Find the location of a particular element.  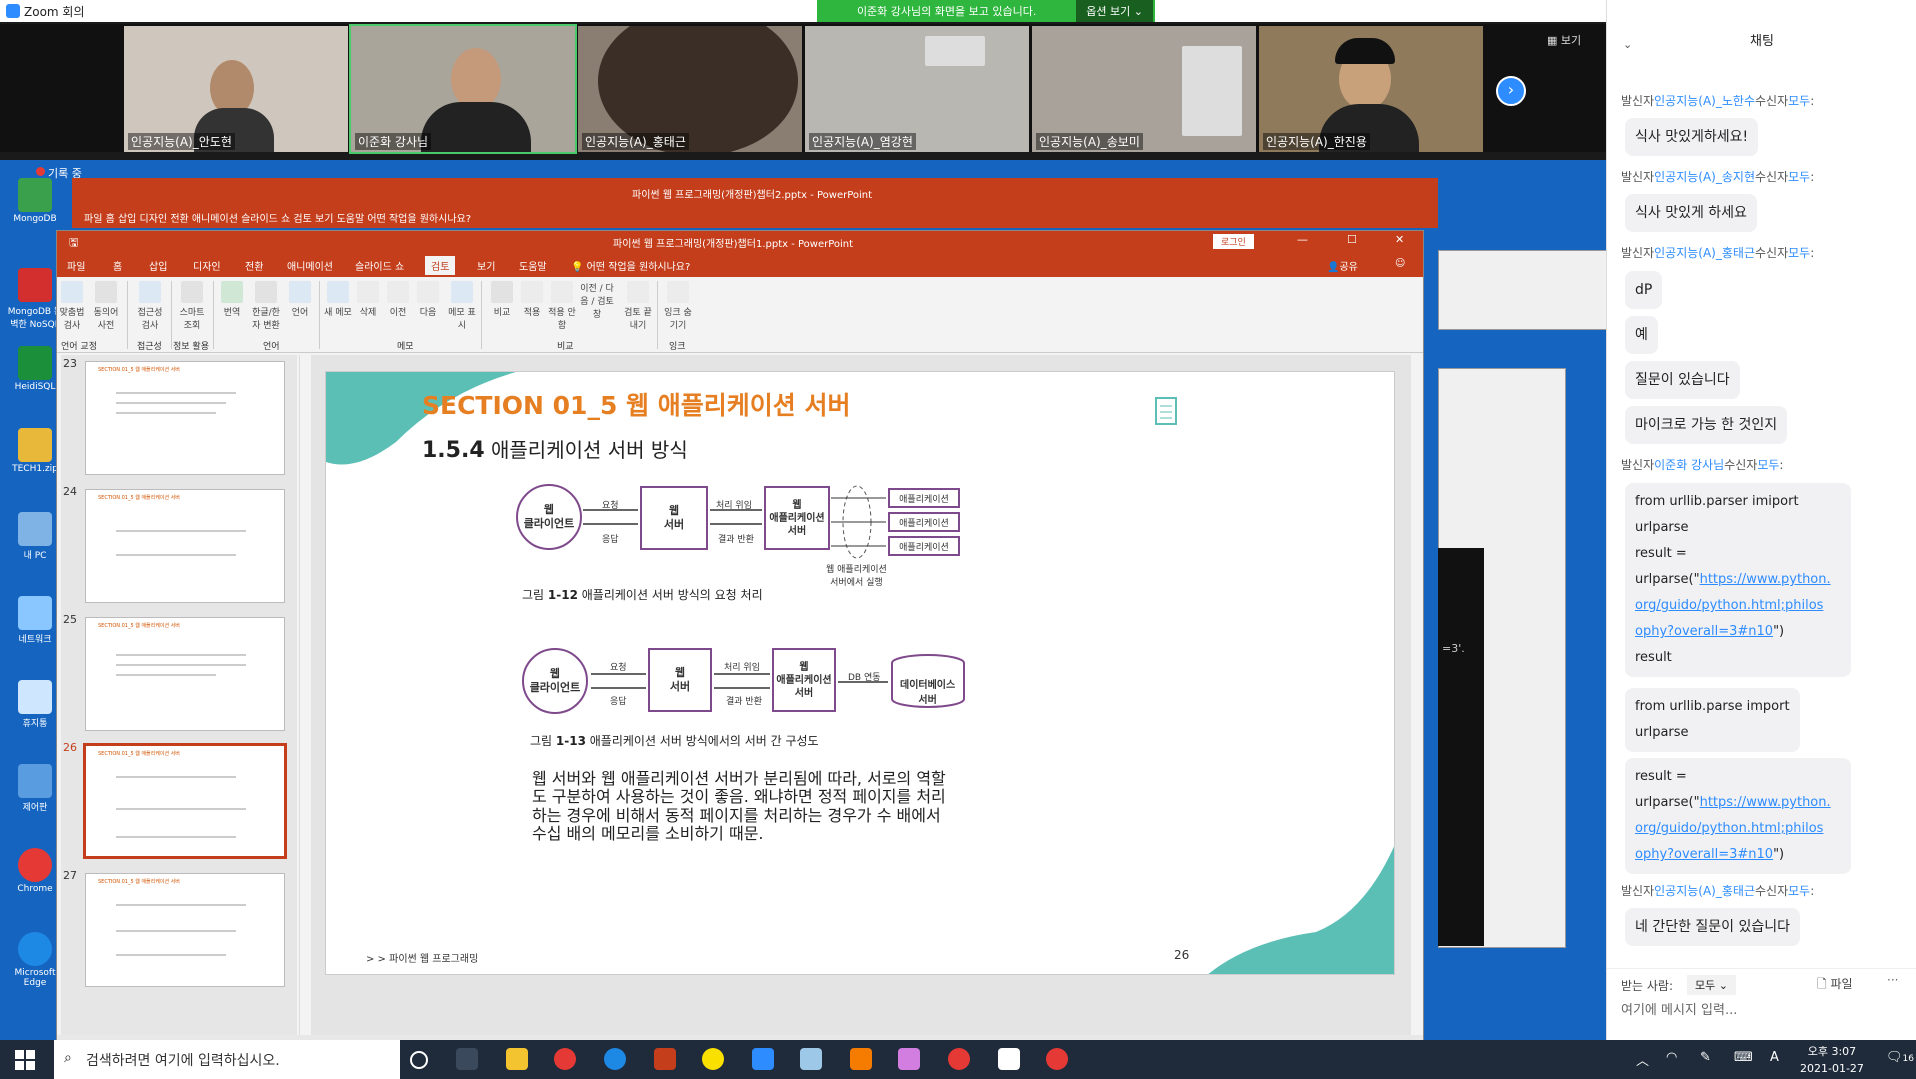

minimize-button: — is located at coordinates (1302, 239).